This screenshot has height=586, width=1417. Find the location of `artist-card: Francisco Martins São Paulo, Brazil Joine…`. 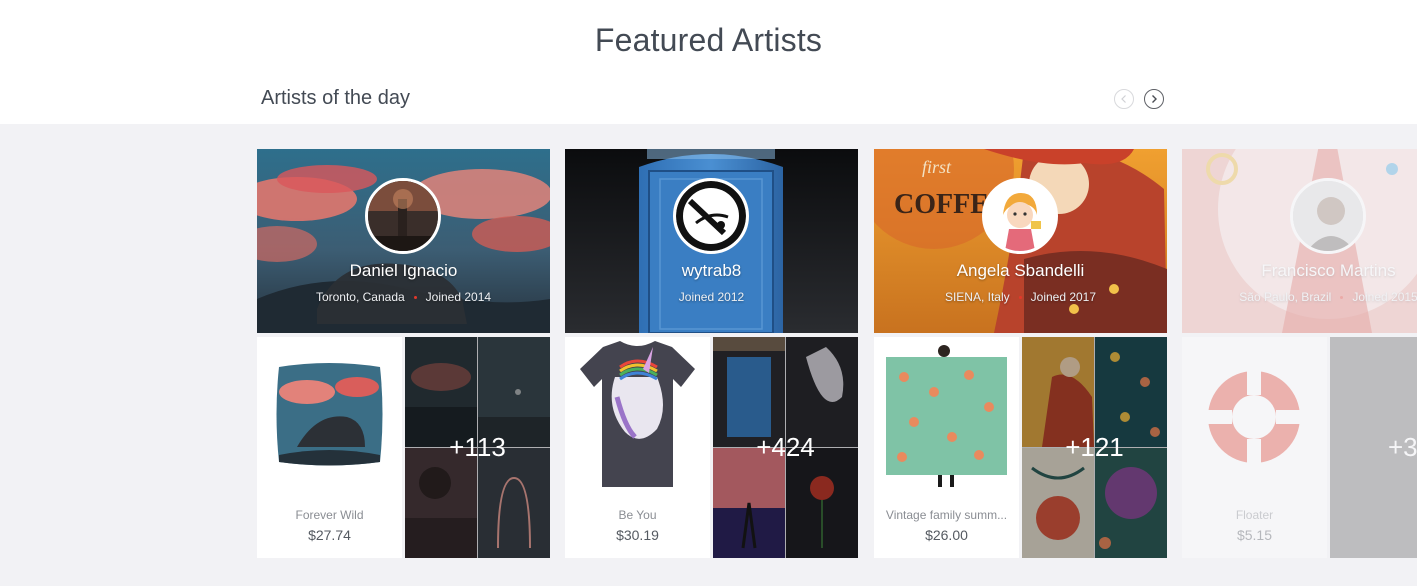

artist-card: Francisco Martins São Paulo, Brazil Joine… is located at coordinates (1299, 353).